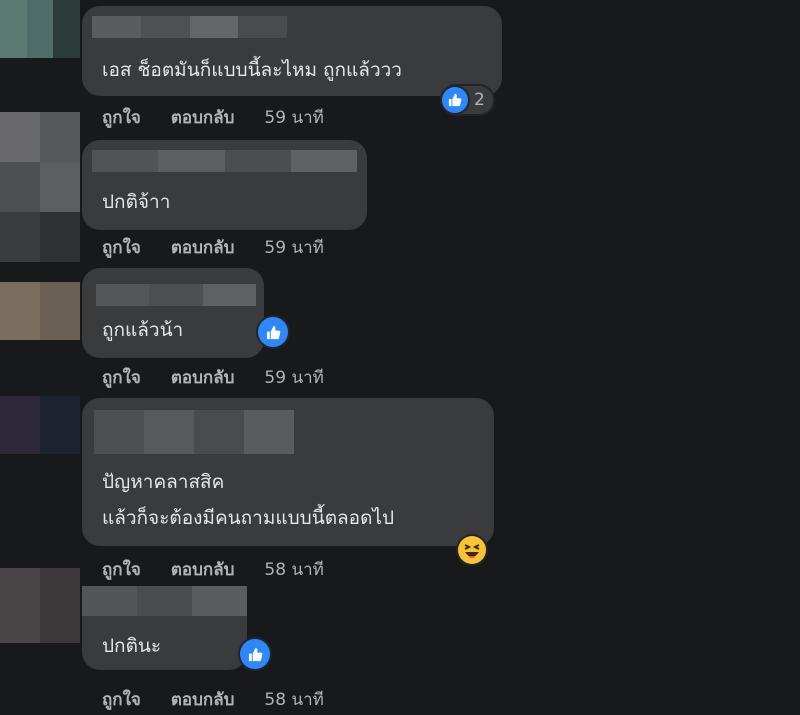 The height and width of the screenshot is (715, 800). Describe the element at coordinates (173, 313) in the screenshot. I see `comment-bubble: ถูกแล้วน้า` at that location.